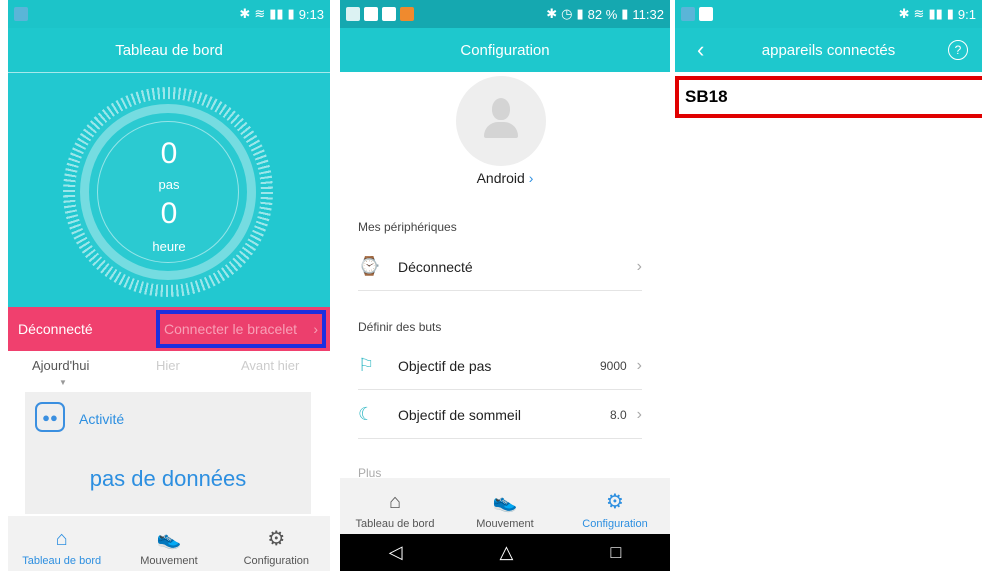  Describe the element at coordinates (828, 14) in the screenshot. I see `status-bar: ✱ ≋ ▮▮ ▮ 9:1` at that location.